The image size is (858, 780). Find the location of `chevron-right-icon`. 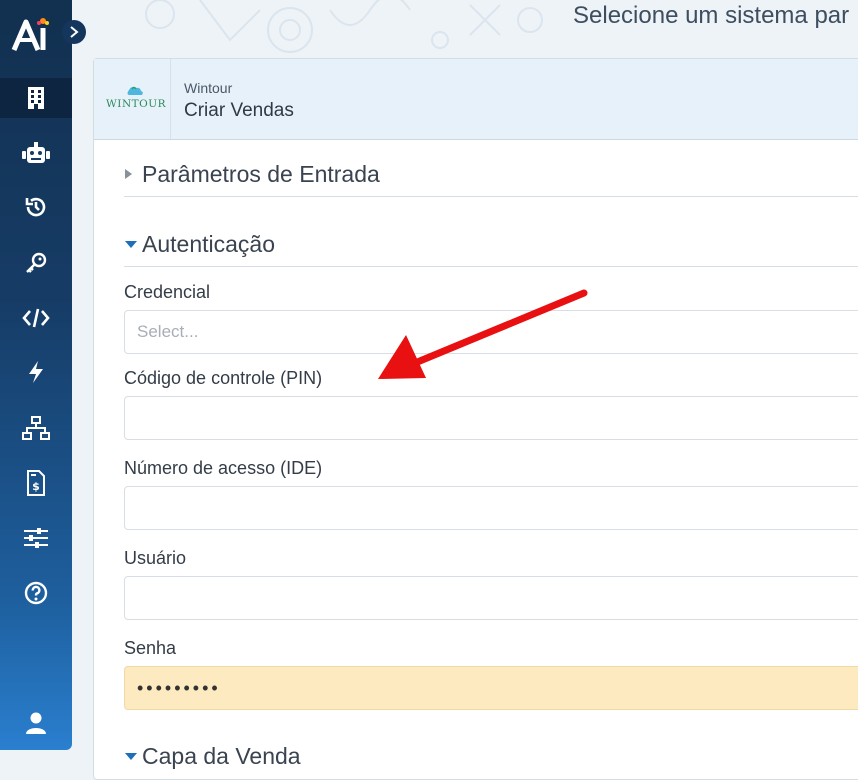

chevron-right-icon is located at coordinates (74, 32).